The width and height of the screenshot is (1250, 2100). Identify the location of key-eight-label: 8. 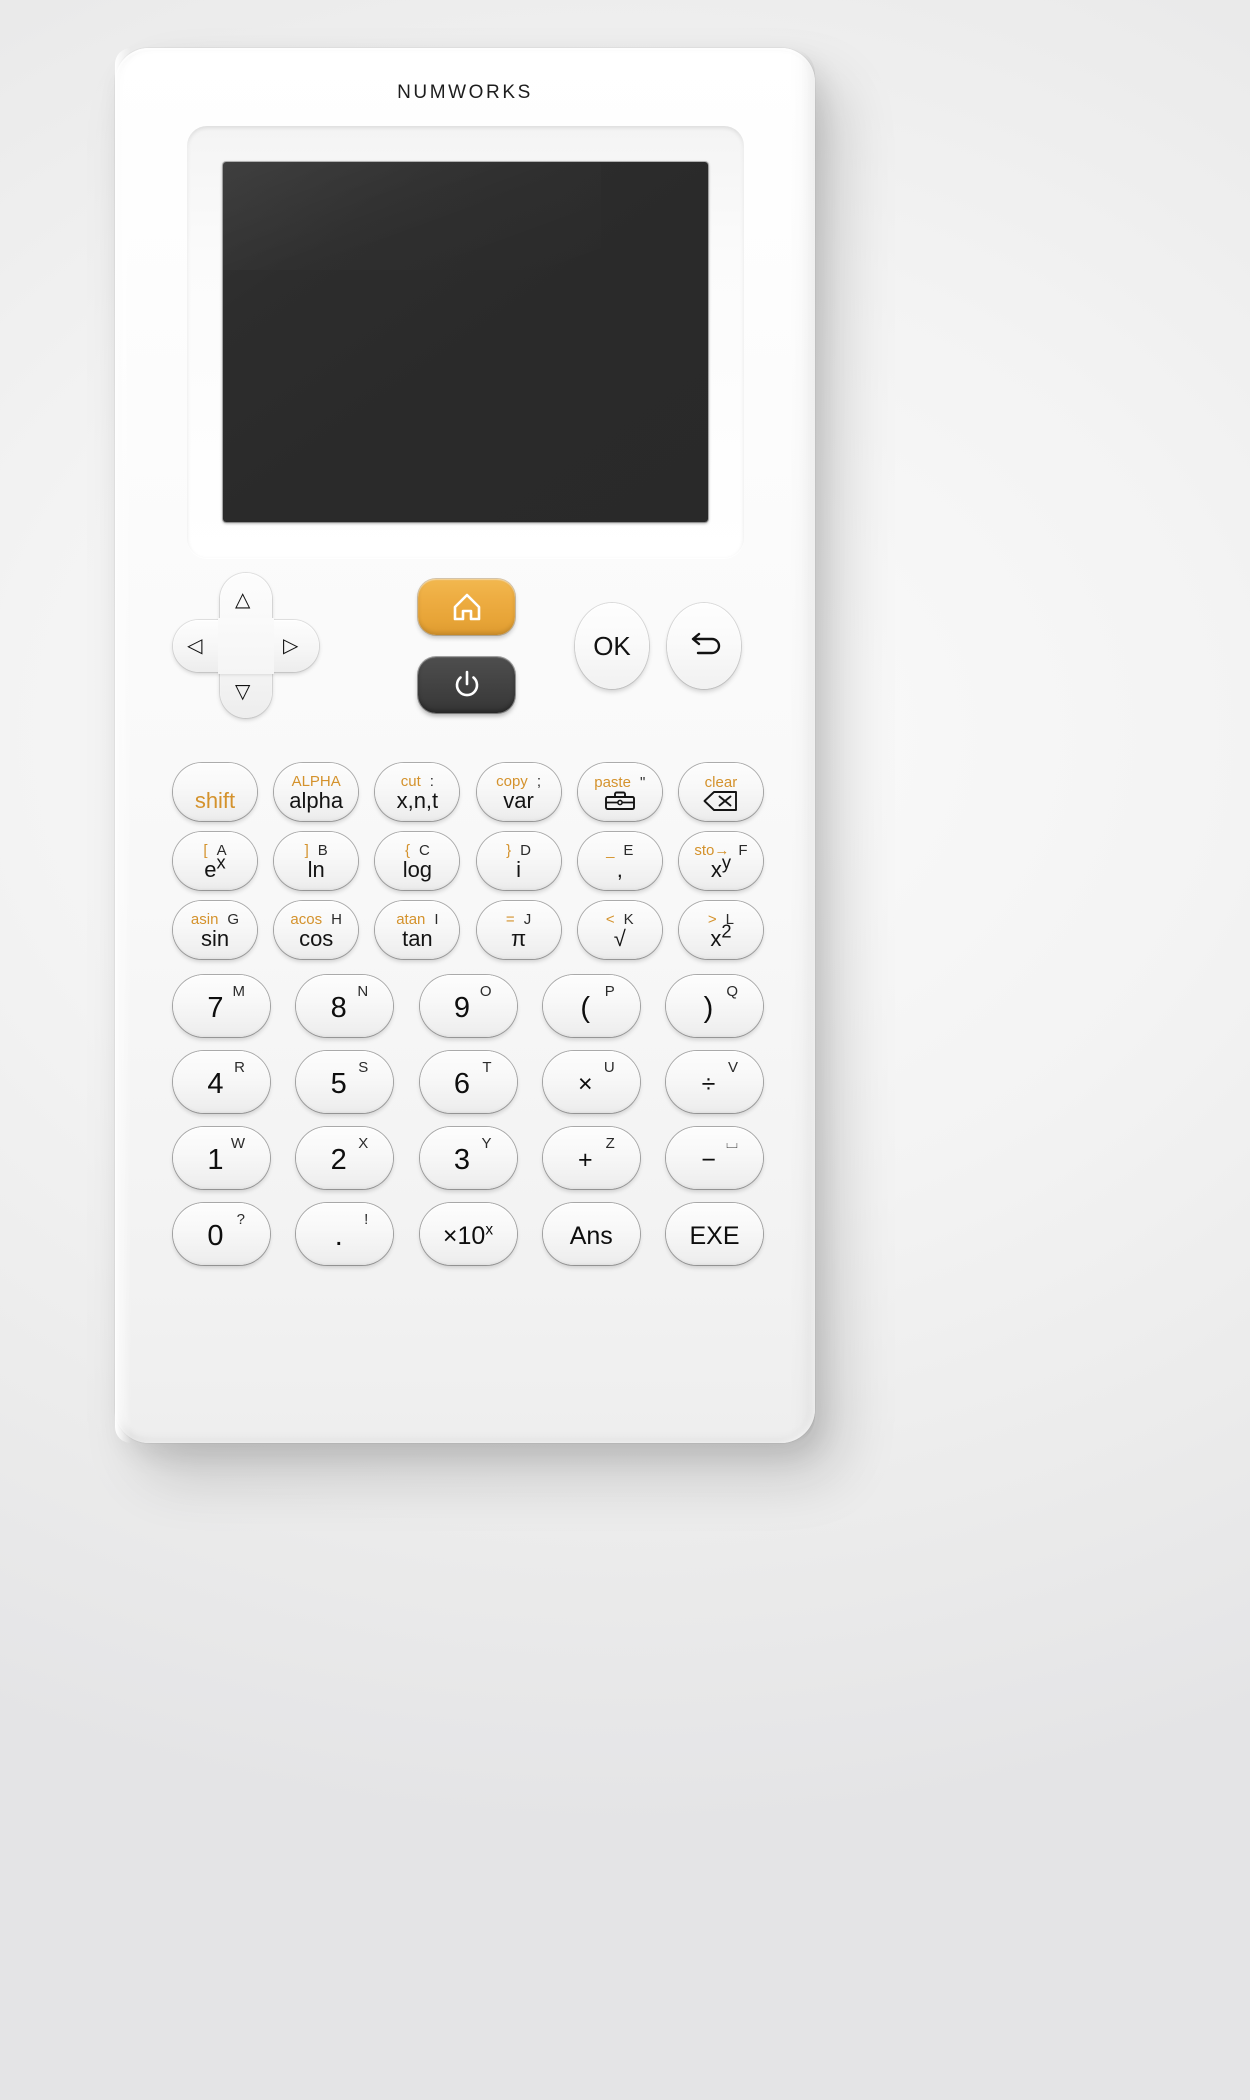
(338, 1007).